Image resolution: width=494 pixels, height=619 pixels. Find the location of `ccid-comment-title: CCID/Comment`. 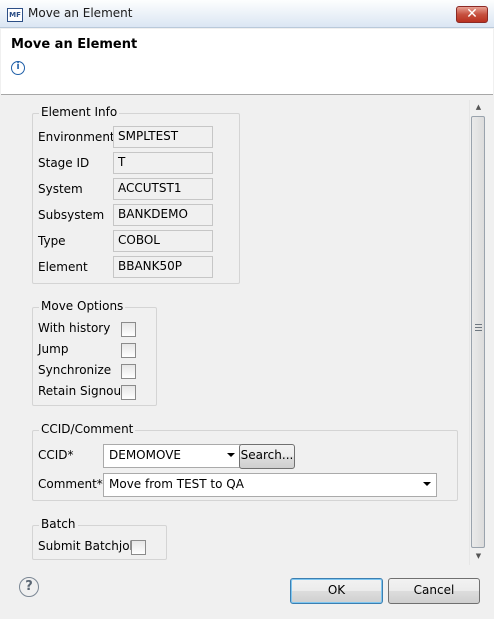

ccid-comment-title: CCID/Comment is located at coordinates (87, 429).